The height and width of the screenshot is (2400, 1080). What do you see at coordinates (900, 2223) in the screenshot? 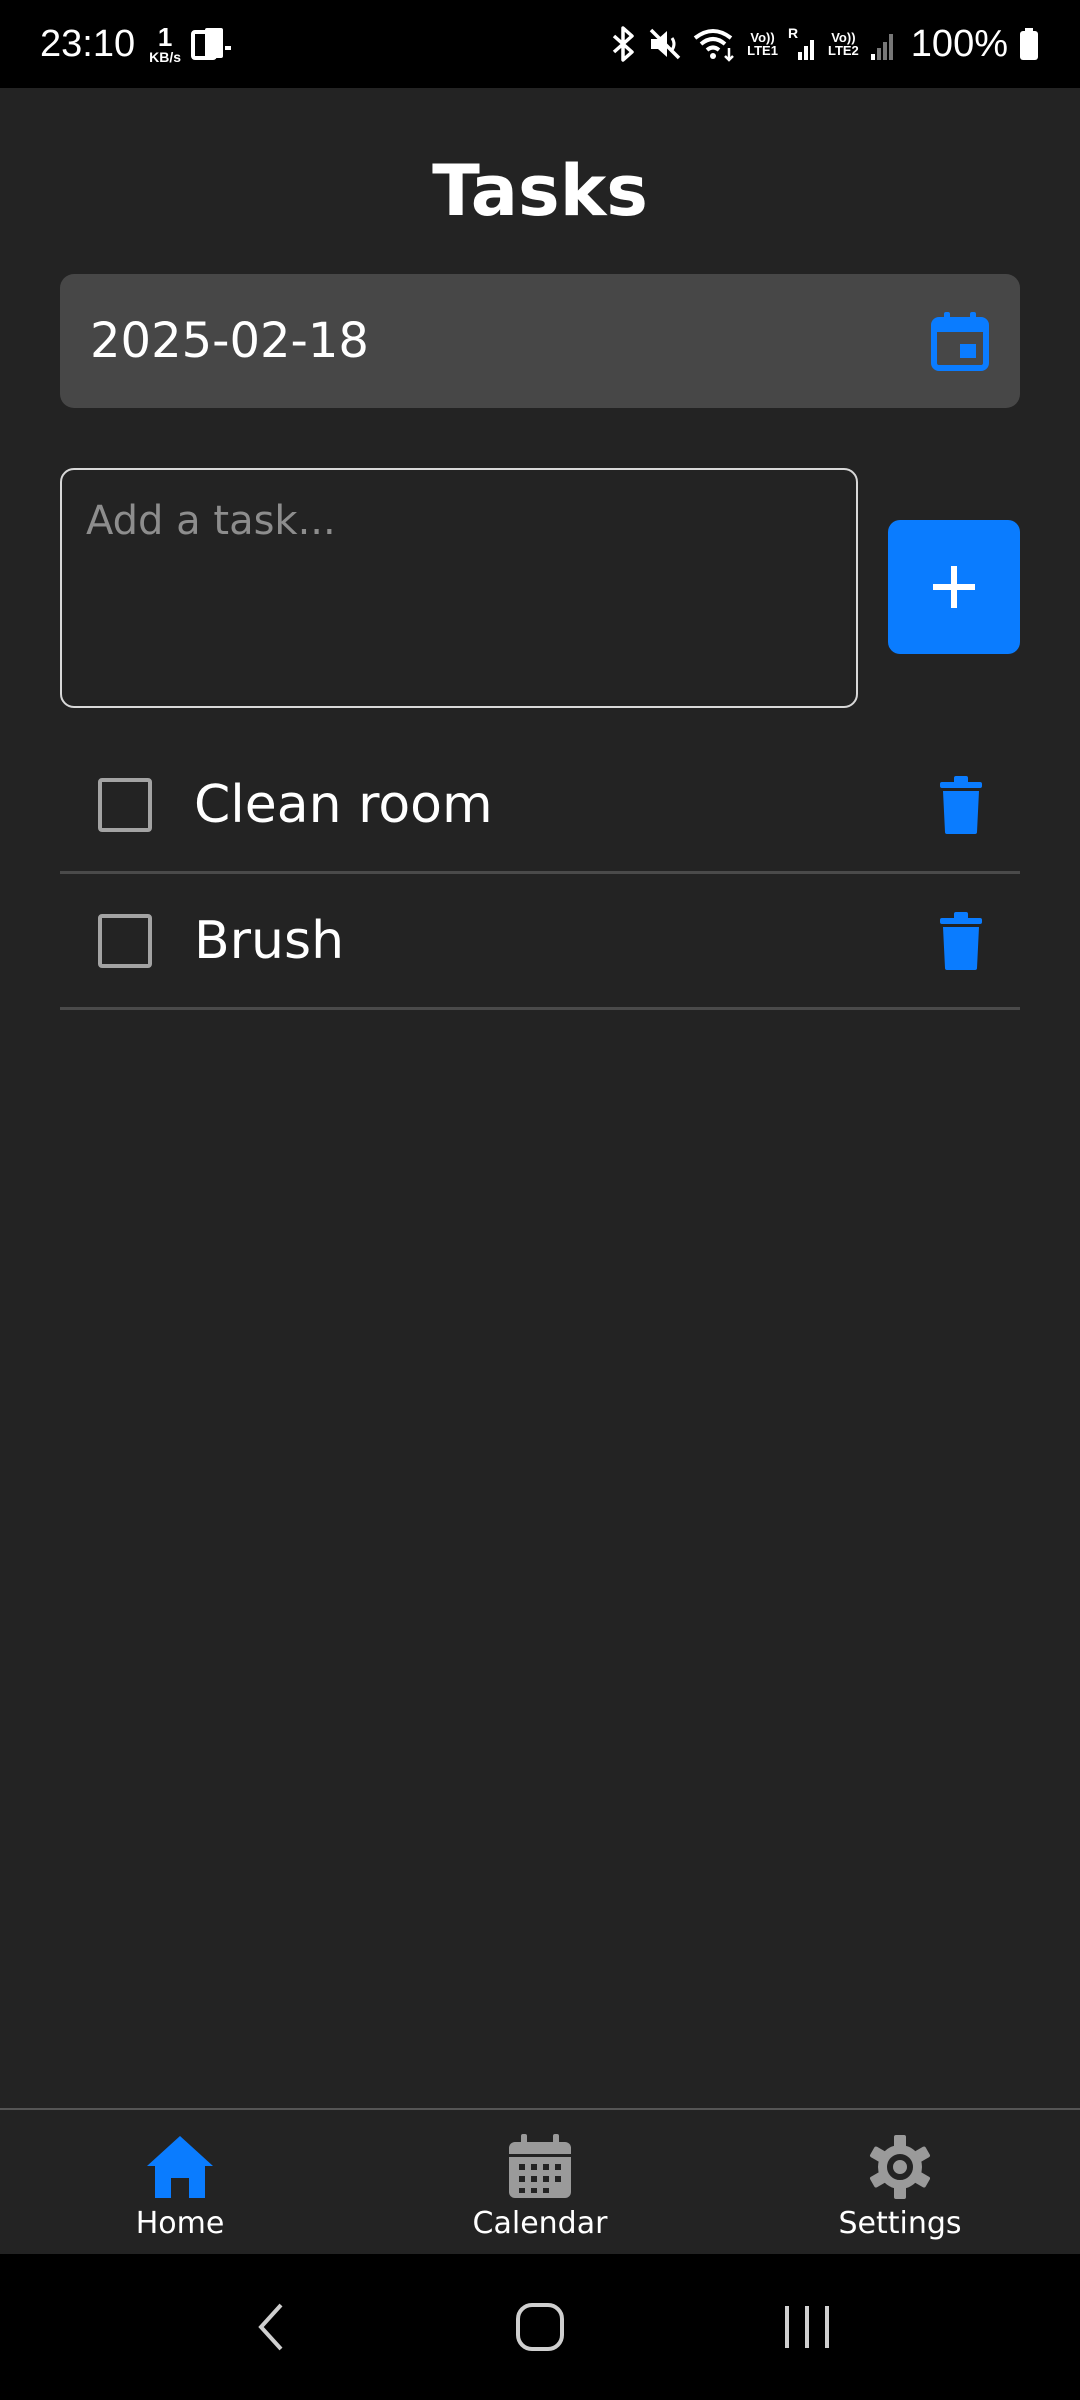
I see `nav-label-settings: Settings` at bounding box center [900, 2223].